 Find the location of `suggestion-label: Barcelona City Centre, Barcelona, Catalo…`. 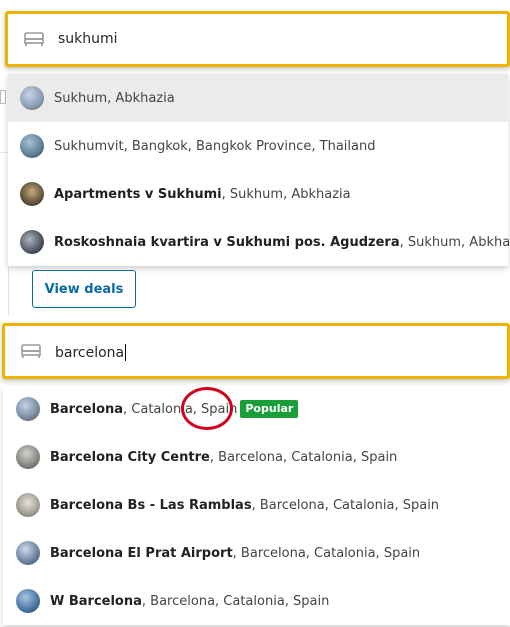

suggestion-label: Barcelona City Centre, Barcelona, Catalo… is located at coordinates (224, 457).